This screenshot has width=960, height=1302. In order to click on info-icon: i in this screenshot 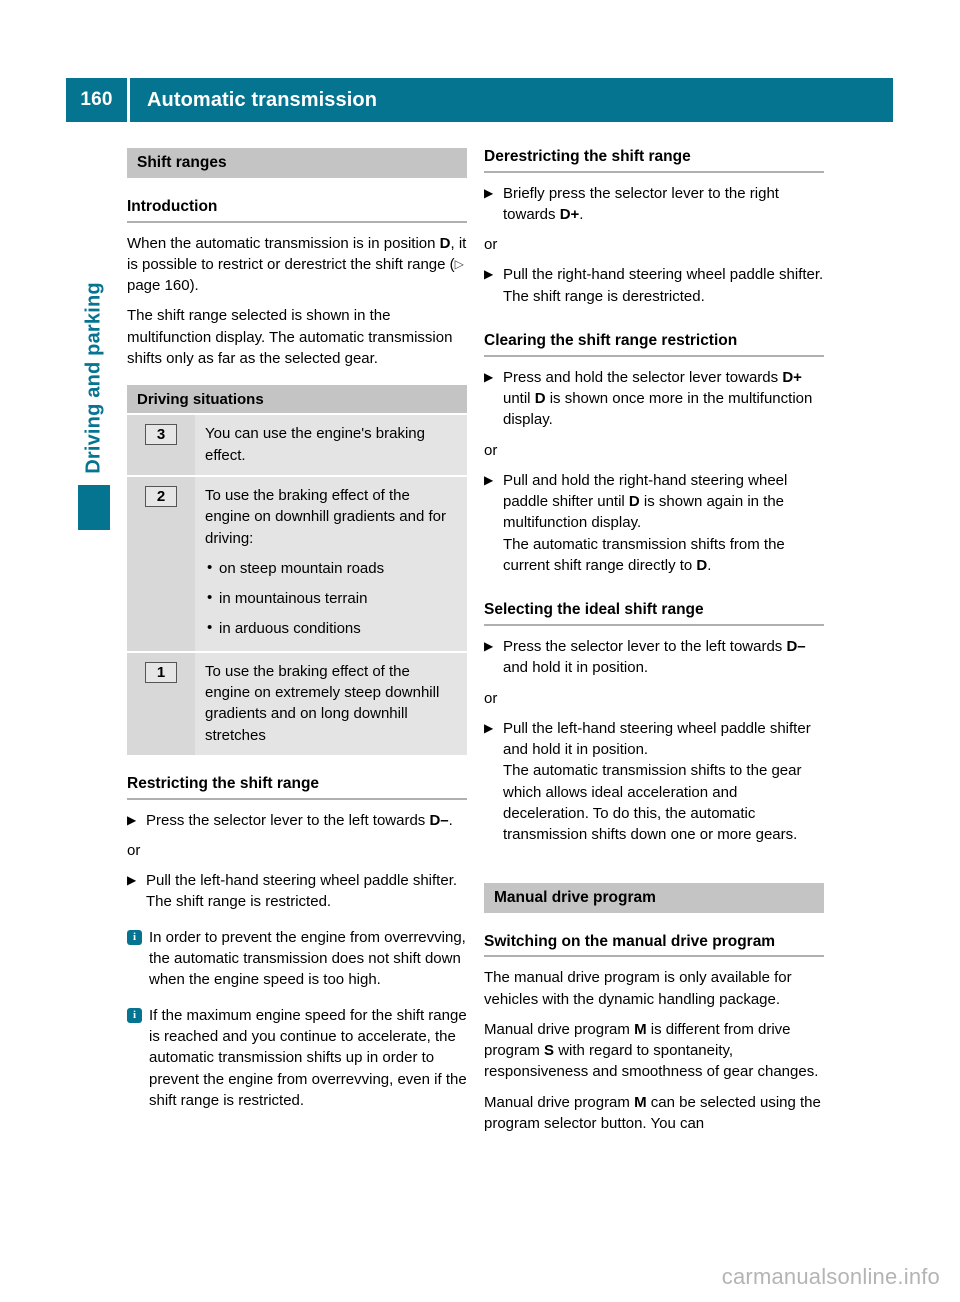, I will do `click(134, 1015)`.